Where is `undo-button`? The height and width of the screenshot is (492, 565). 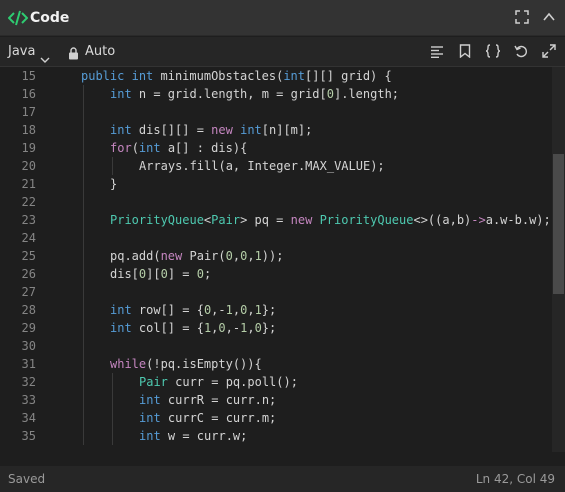 undo-button is located at coordinates (521, 52).